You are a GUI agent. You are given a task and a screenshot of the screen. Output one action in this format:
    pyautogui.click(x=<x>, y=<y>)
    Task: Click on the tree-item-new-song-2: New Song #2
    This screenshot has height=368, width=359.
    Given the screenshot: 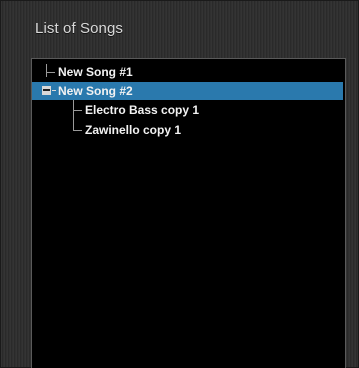 What is the action you would take?
    pyautogui.click(x=187, y=91)
    